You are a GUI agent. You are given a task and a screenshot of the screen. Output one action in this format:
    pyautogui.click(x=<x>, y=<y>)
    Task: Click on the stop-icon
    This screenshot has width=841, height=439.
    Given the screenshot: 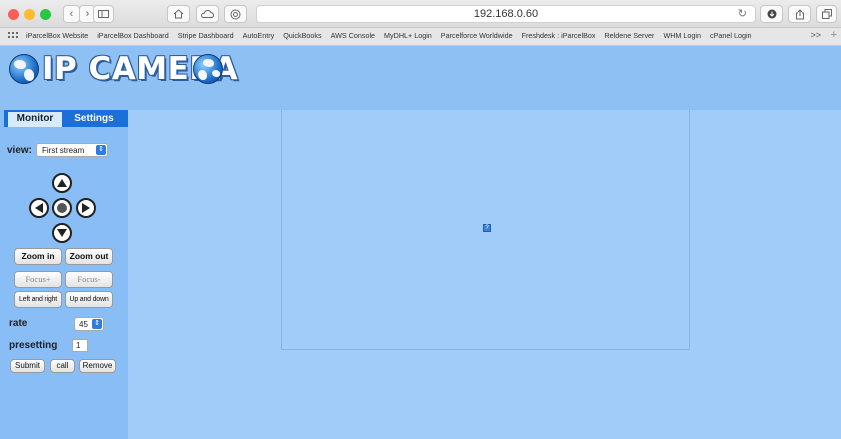 What is the action you would take?
    pyautogui.click(x=62, y=208)
    